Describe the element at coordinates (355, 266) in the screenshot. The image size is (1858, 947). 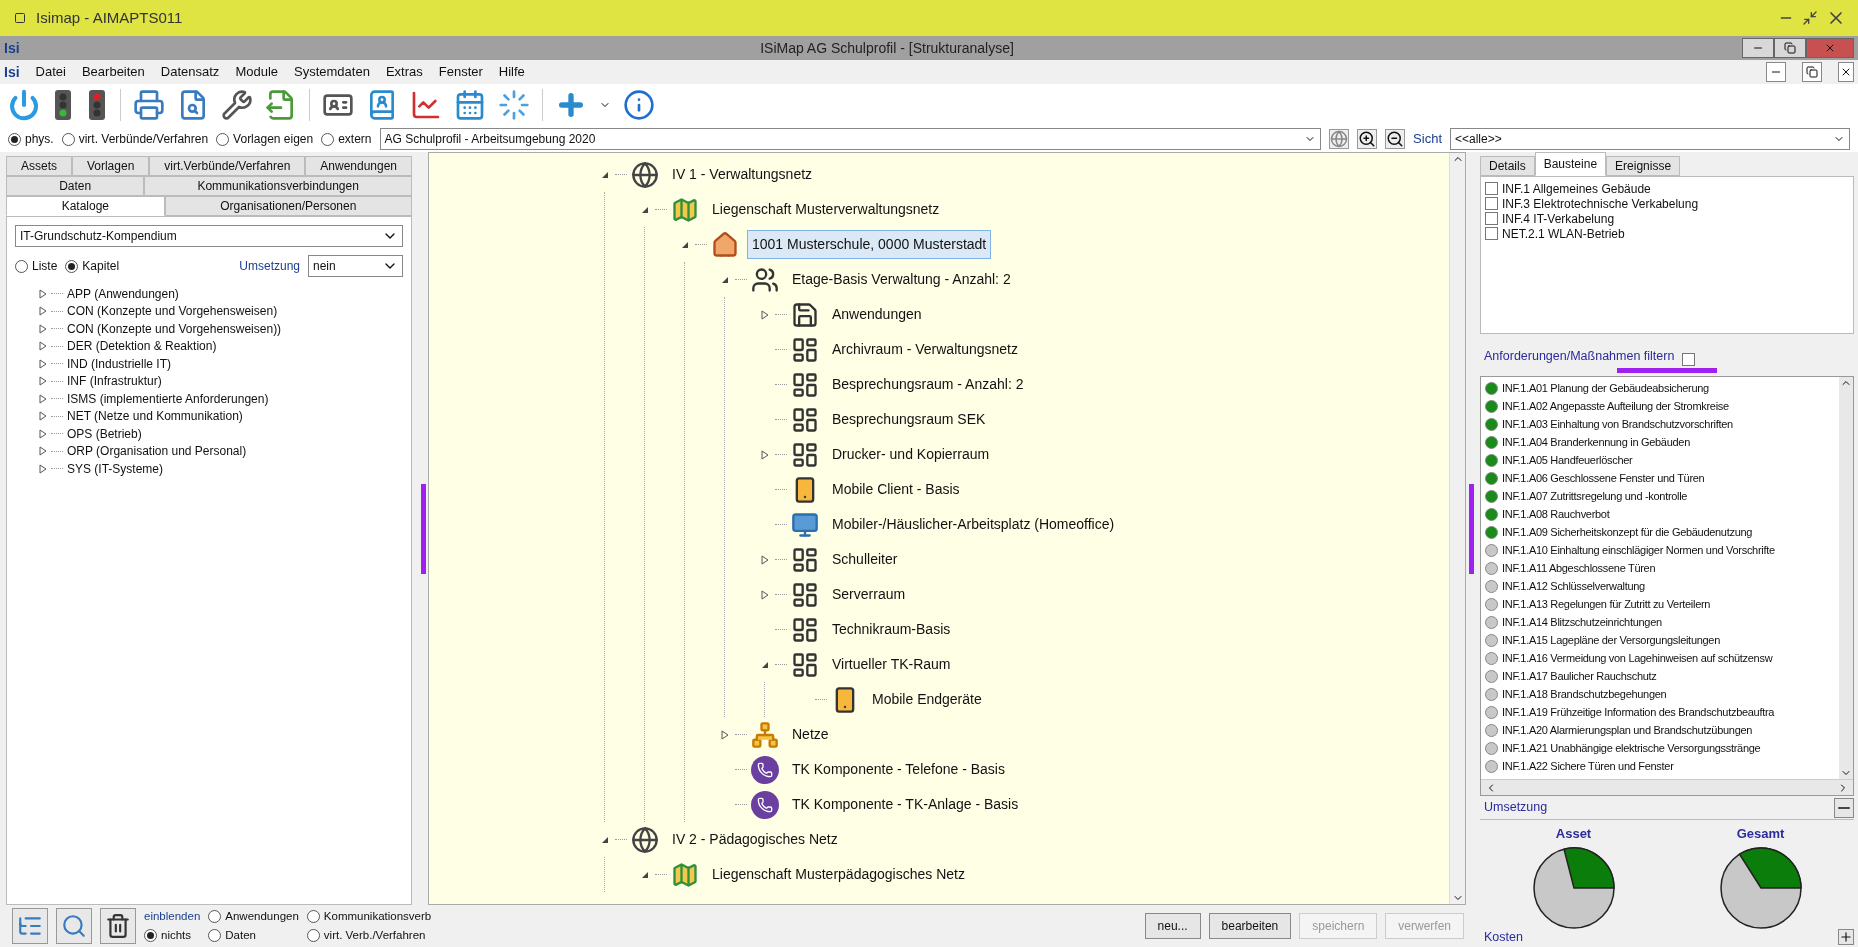
I see `implementation-dropdown: nein` at that location.